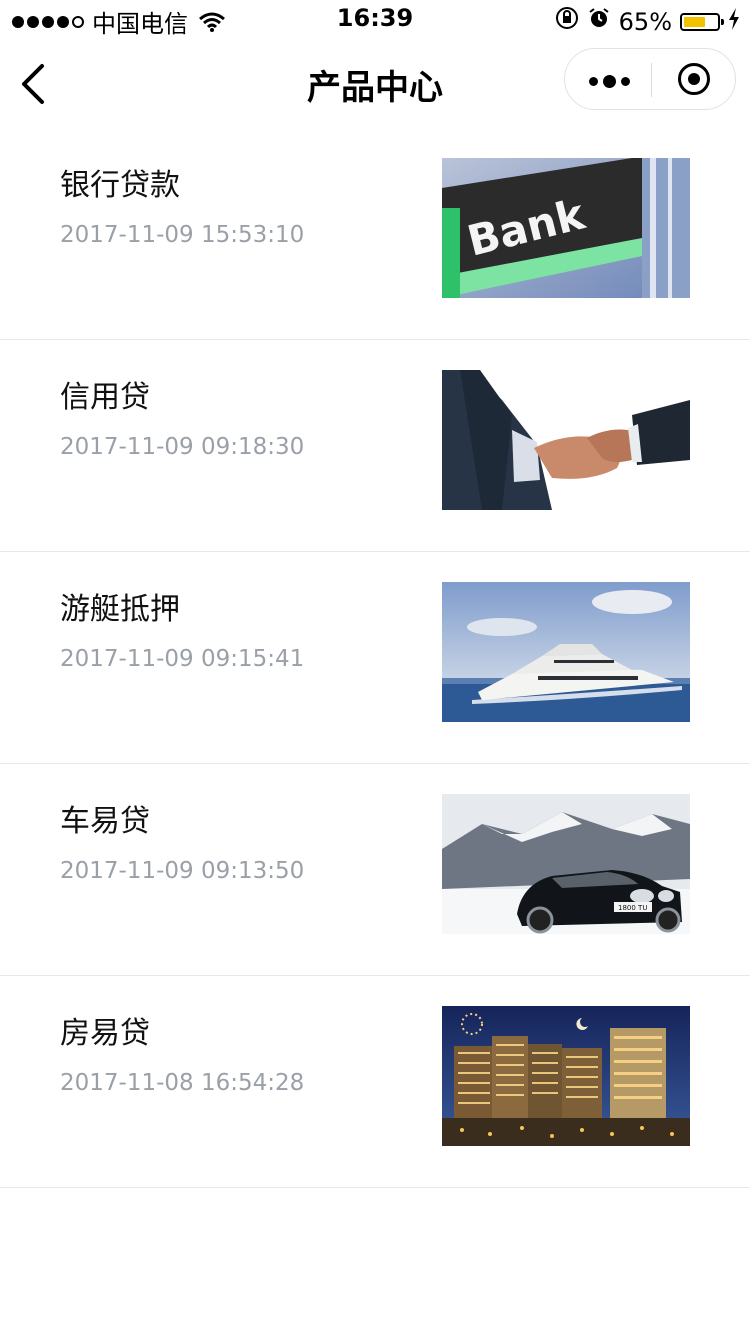 Image resolution: width=750 pixels, height=1334 pixels. What do you see at coordinates (120, 185) in the screenshot?
I see `item-title: 银行贷款` at bounding box center [120, 185].